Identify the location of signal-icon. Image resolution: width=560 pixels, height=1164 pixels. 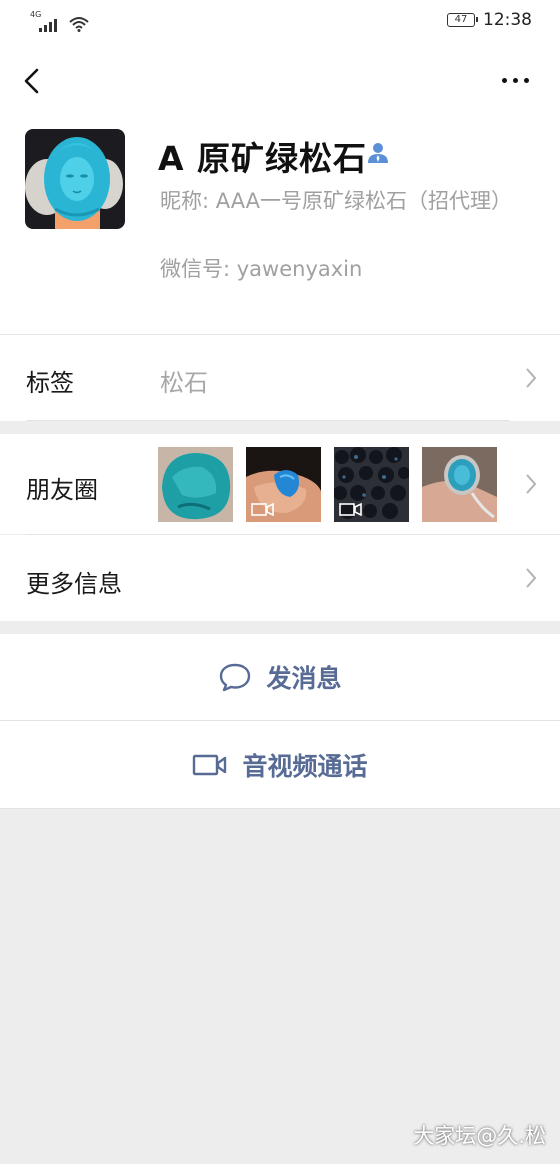
(48, 25).